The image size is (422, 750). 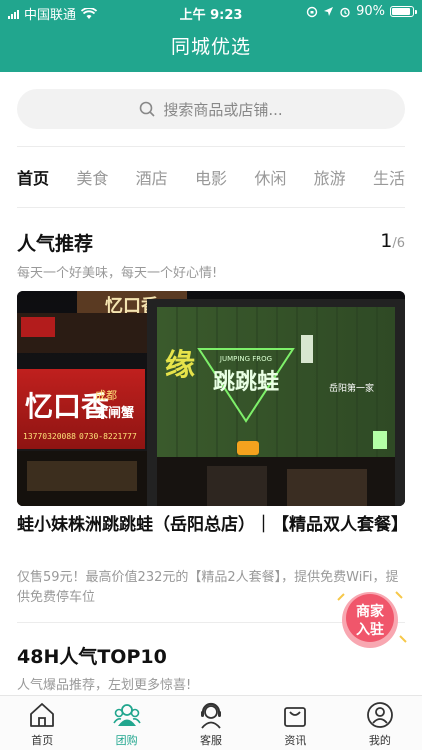 What do you see at coordinates (42, 740) in the screenshot?
I see `nav-home-label: 首页` at bounding box center [42, 740].